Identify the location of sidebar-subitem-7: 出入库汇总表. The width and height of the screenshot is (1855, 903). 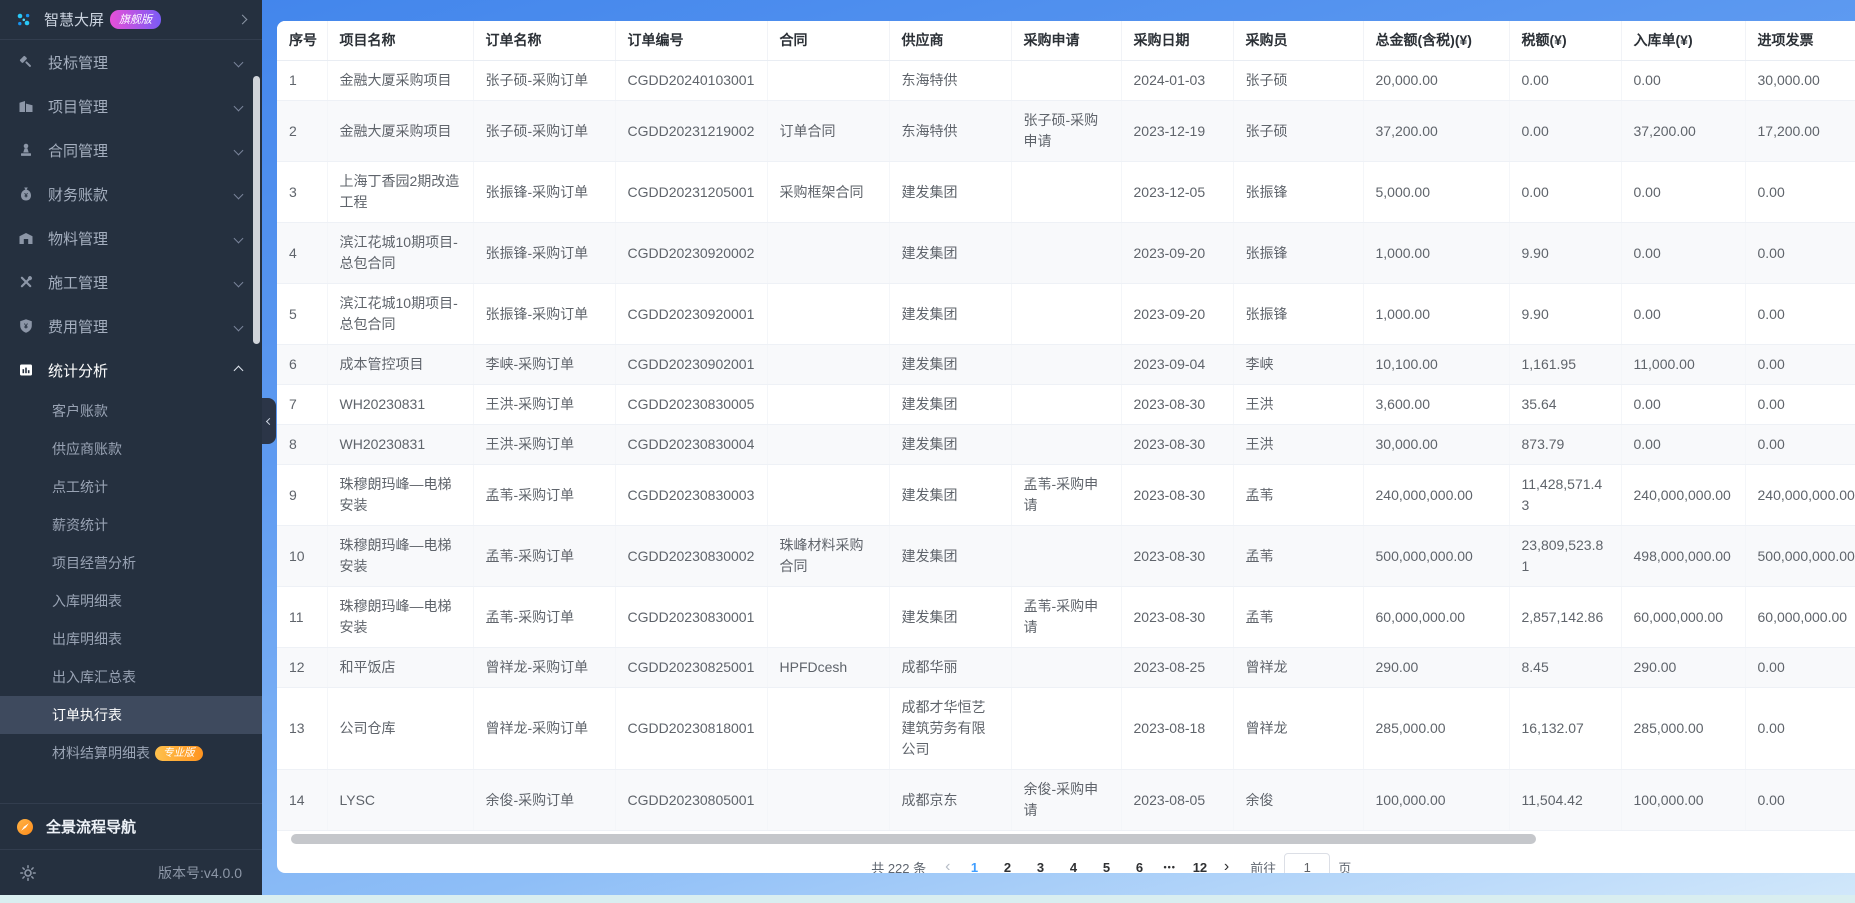
(131, 677).